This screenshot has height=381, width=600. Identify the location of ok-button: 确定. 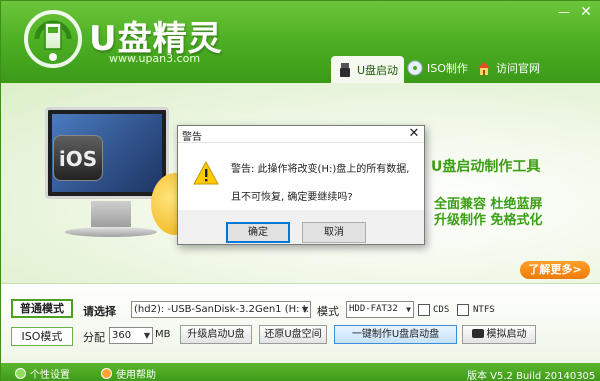
(258, 232).